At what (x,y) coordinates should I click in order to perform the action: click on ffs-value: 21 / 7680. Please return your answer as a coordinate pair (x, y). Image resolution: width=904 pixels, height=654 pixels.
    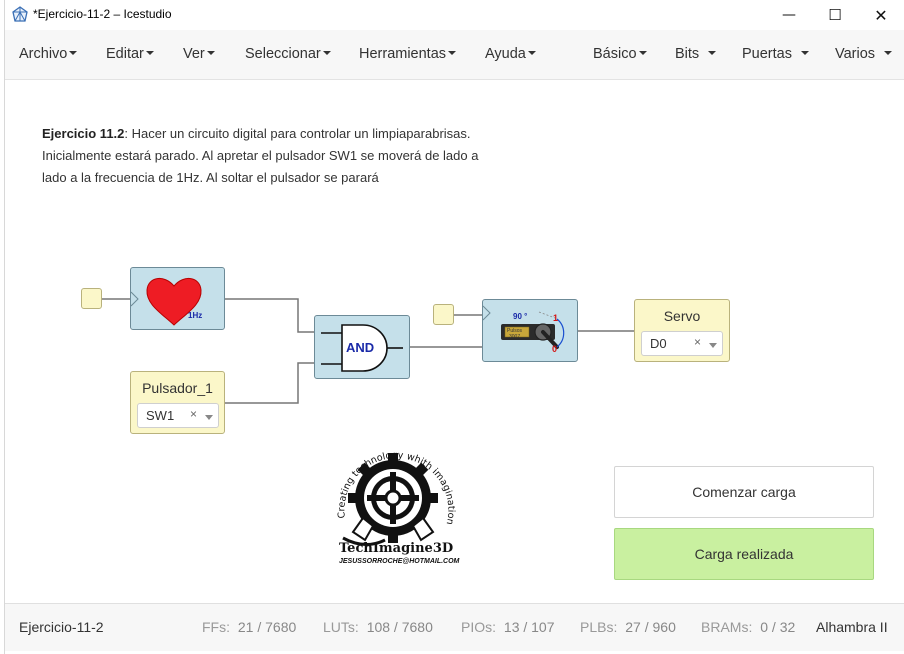
    Looking at the image, I should click on (267, 627).